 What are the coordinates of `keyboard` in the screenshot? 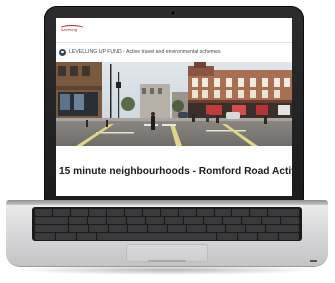 It's located at (167, 224).